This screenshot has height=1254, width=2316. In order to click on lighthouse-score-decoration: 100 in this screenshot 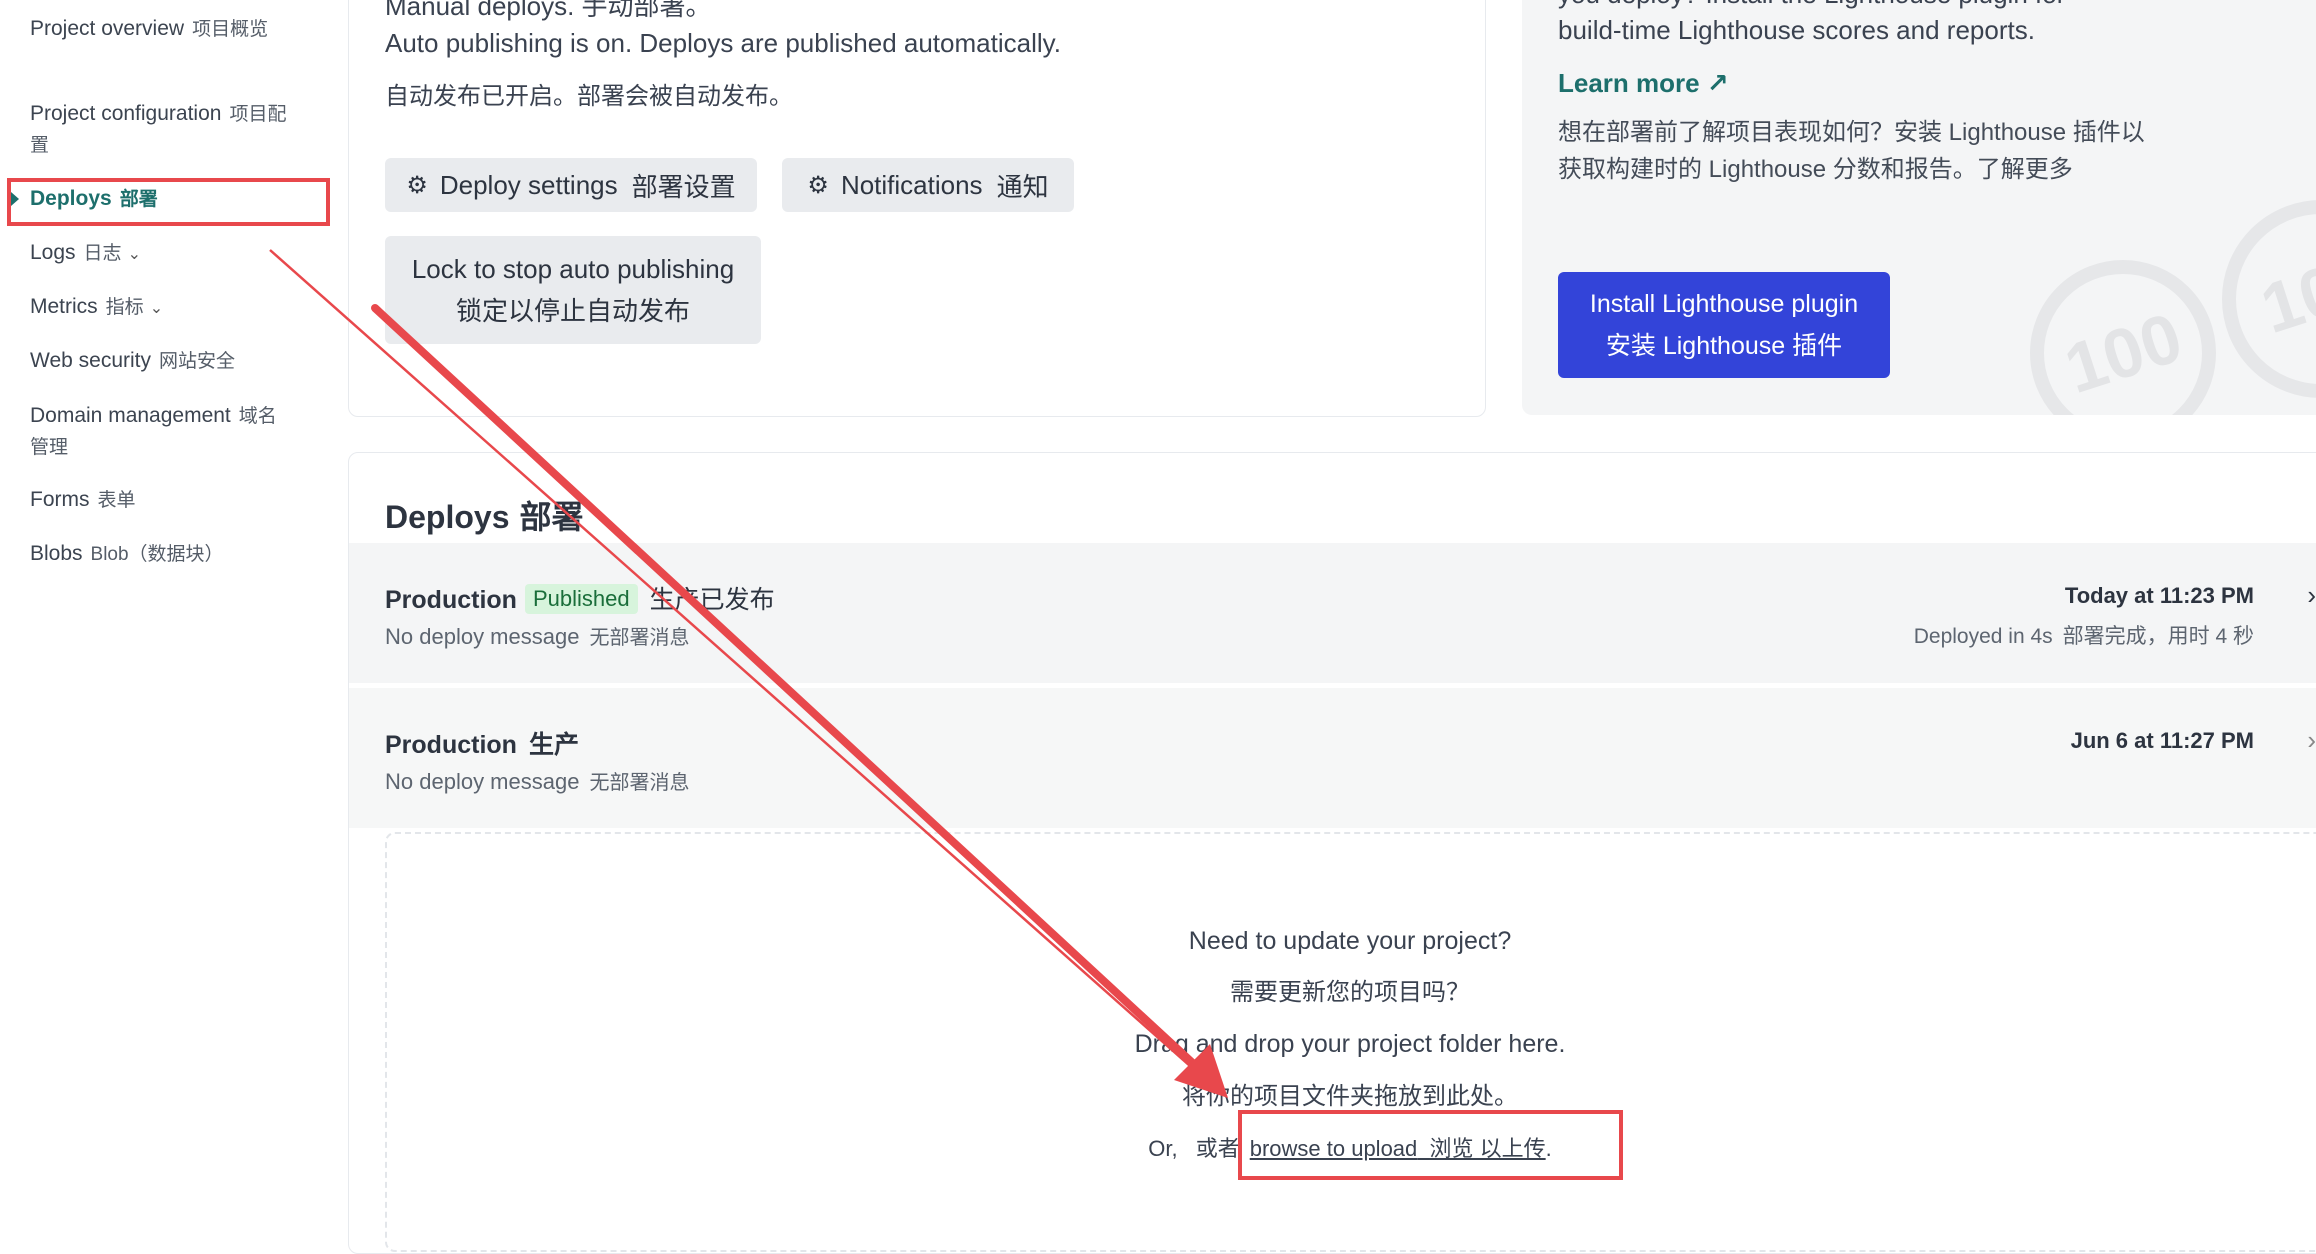, I will do `click(2123, 337)`.